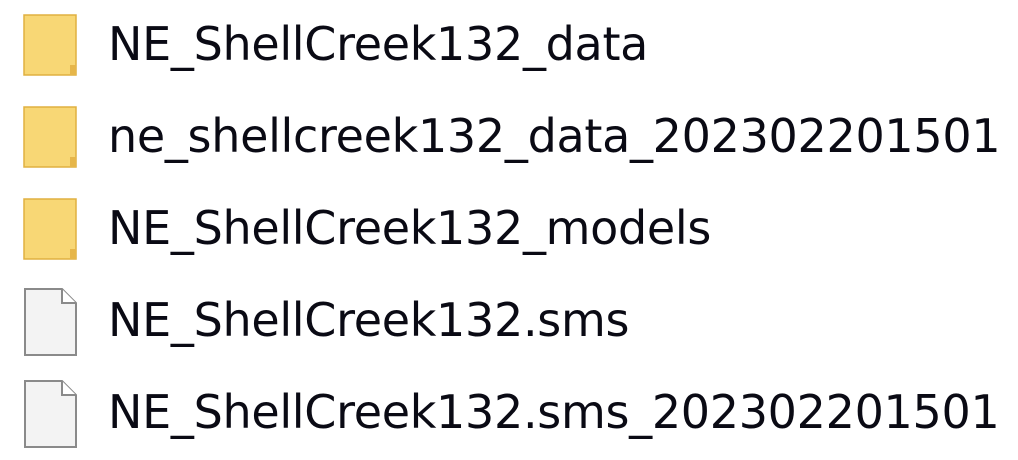  Describe the element at coordinates (554, 136) in the screenshot. I see `file-name: ne_shellcreek132_data_202302201501` at that location.